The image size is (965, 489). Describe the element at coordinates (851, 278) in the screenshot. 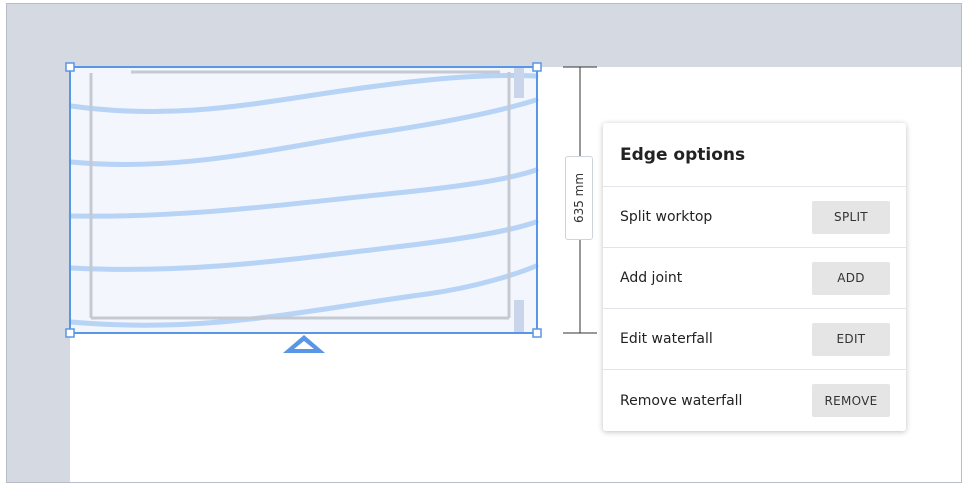

I see `add-button: ADD` at that location.